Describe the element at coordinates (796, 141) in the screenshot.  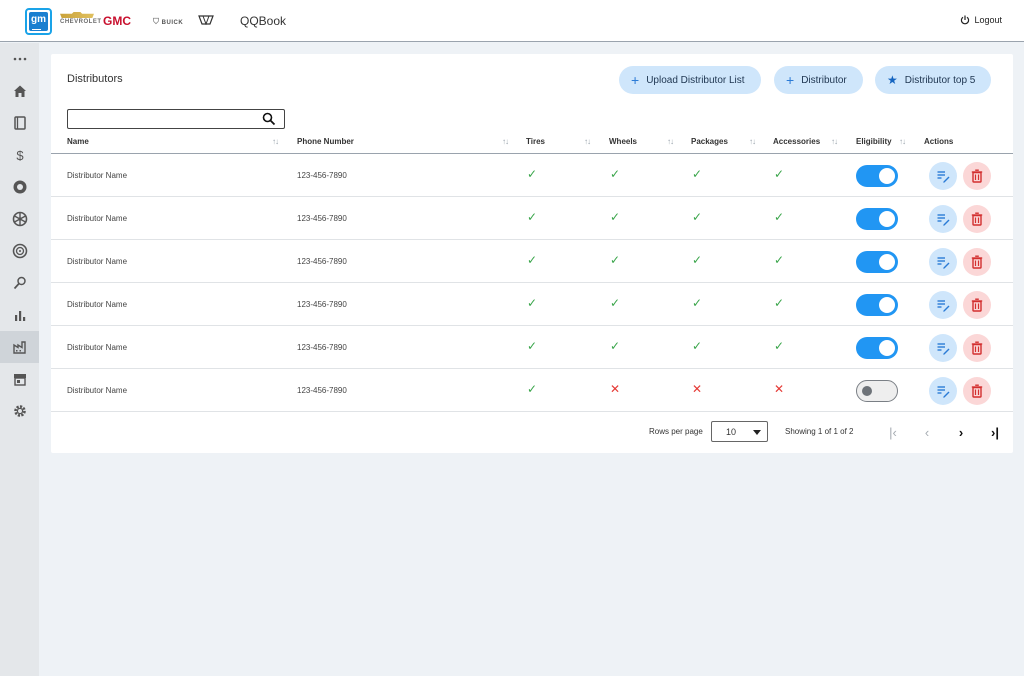
I see `column-header-accessories: Accessories` at that location.